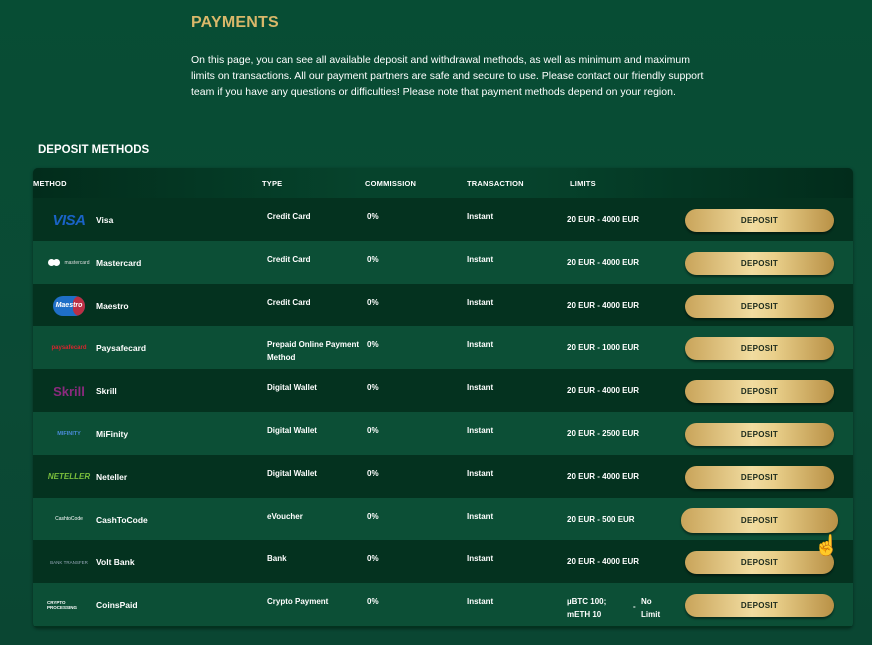 This screenshot has height=645, width=872. I want to click on method-name: Skrill, so click(106, 391).